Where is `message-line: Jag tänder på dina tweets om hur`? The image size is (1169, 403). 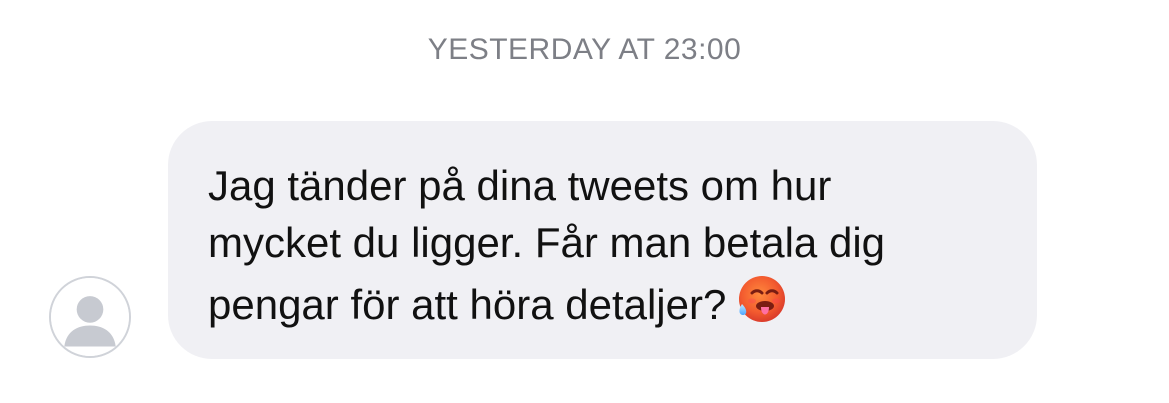 message-line: Jag tänder på dina tweets om hur is located at coordinates (520, 185).